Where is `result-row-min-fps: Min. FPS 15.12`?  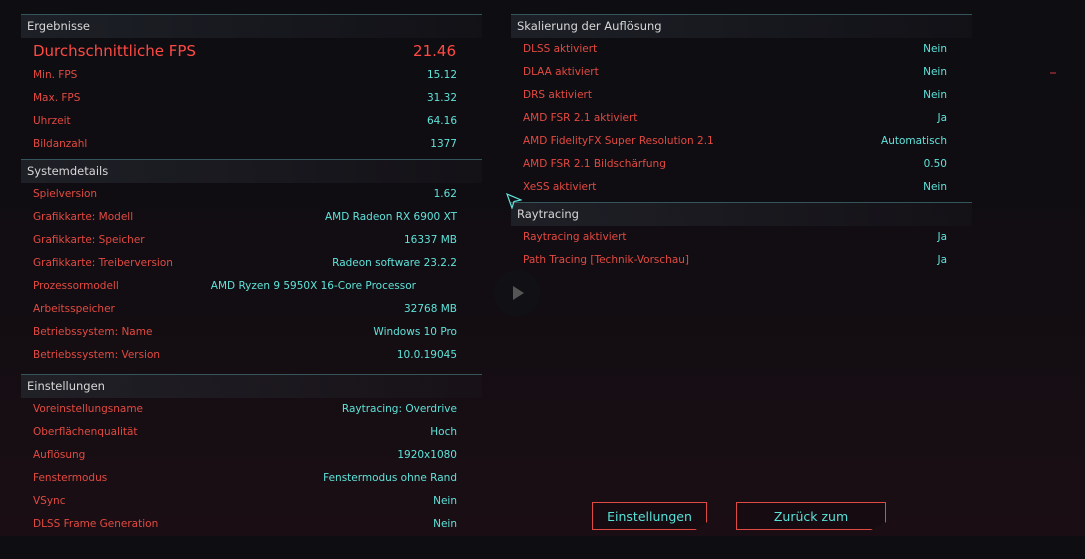
result-row-min-fps: Min. FPS 15.12 is located at coordinates (251, 75).